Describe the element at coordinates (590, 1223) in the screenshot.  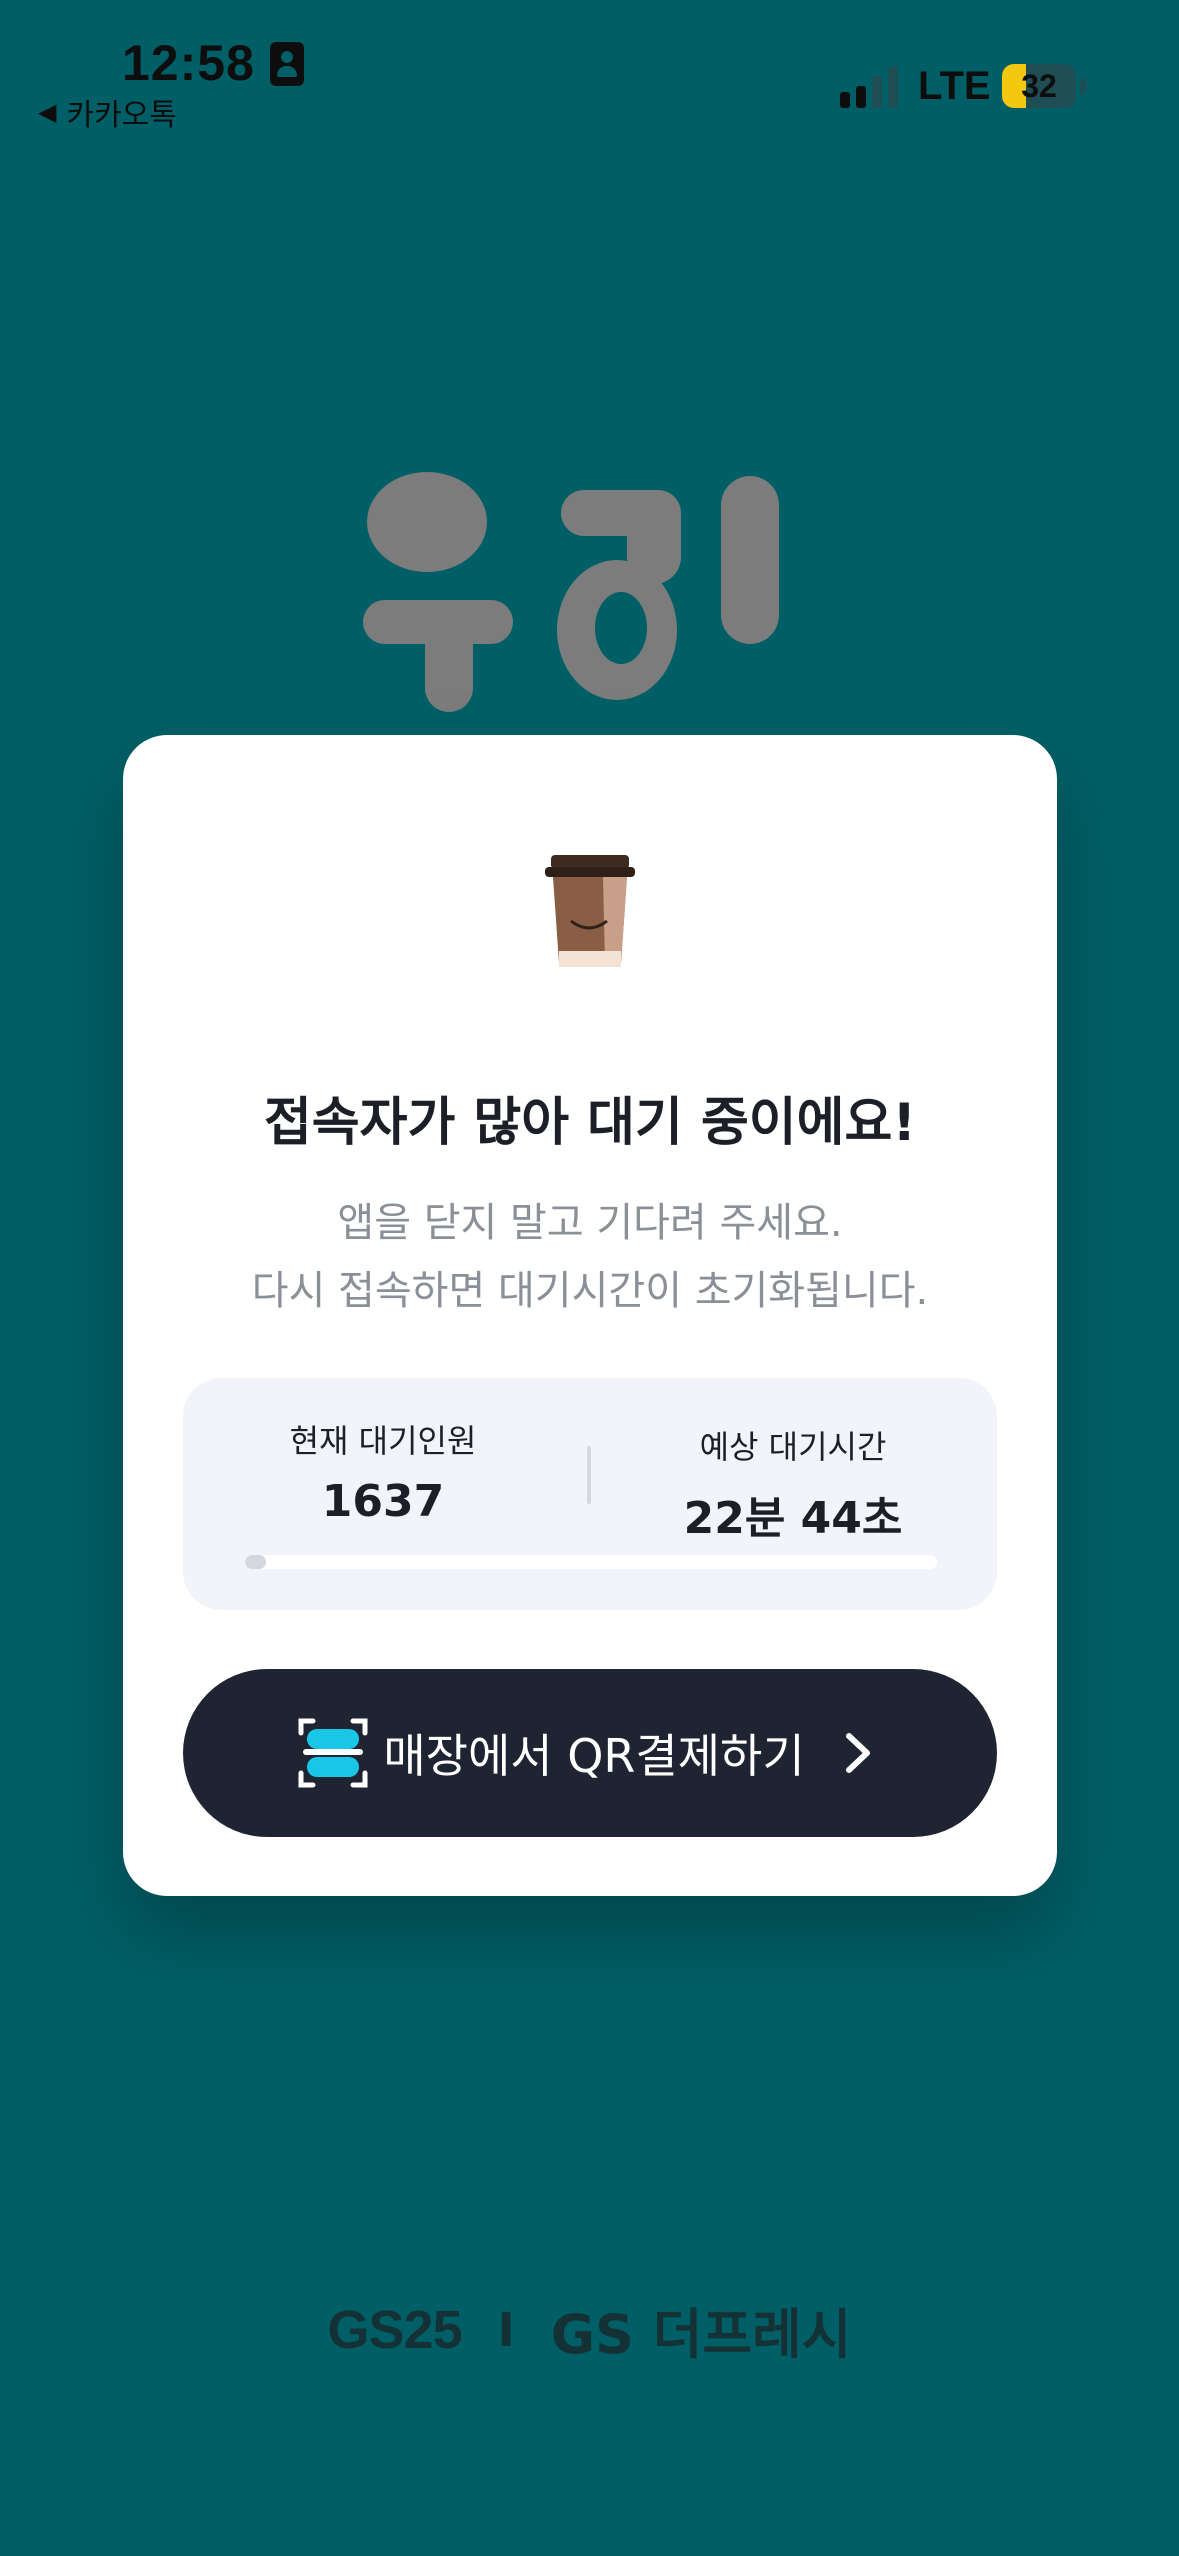
I see `waiting-subtitle-line1: 앱을 닫지 말고 기다려 주세요.` at that location.